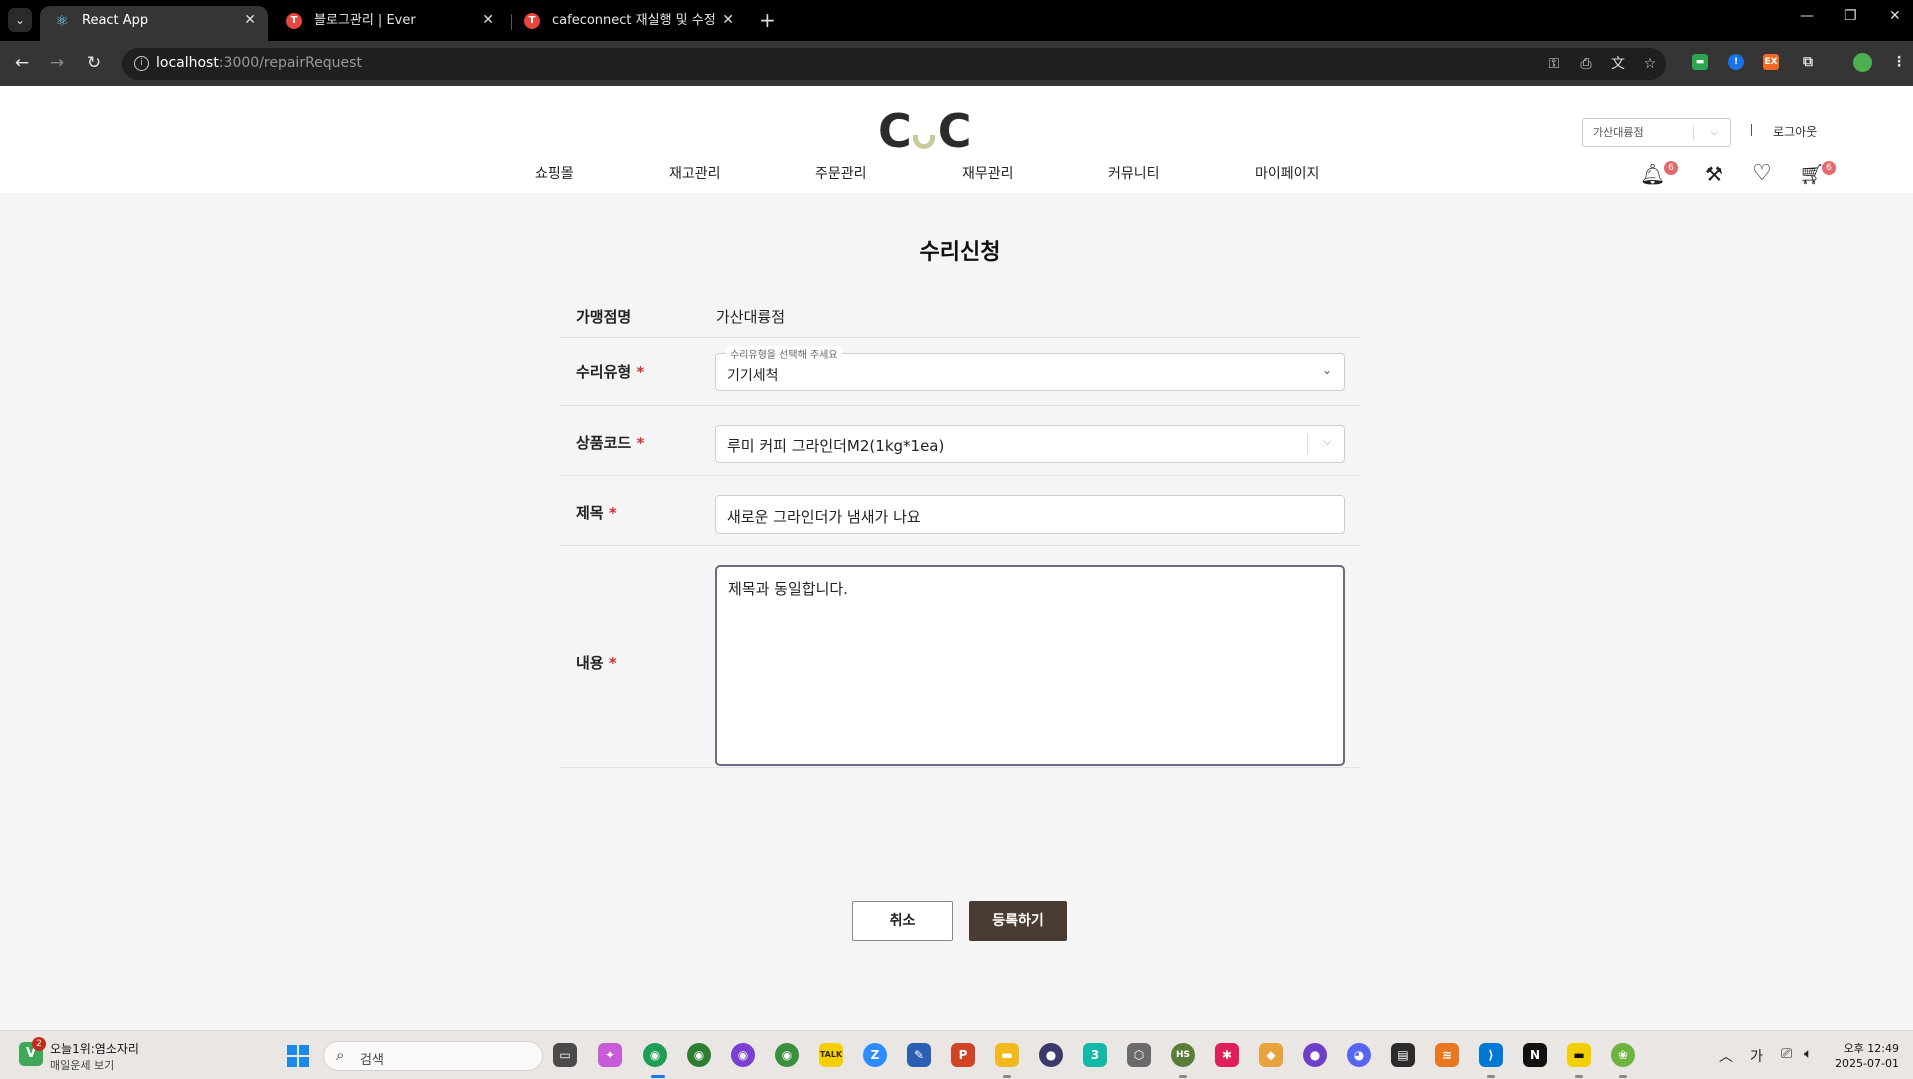 The image size is (1913, 1079). Describe the element at coordinates (1359, 1055) in the screenshot. I see `discord-icon: ◕` at that location.